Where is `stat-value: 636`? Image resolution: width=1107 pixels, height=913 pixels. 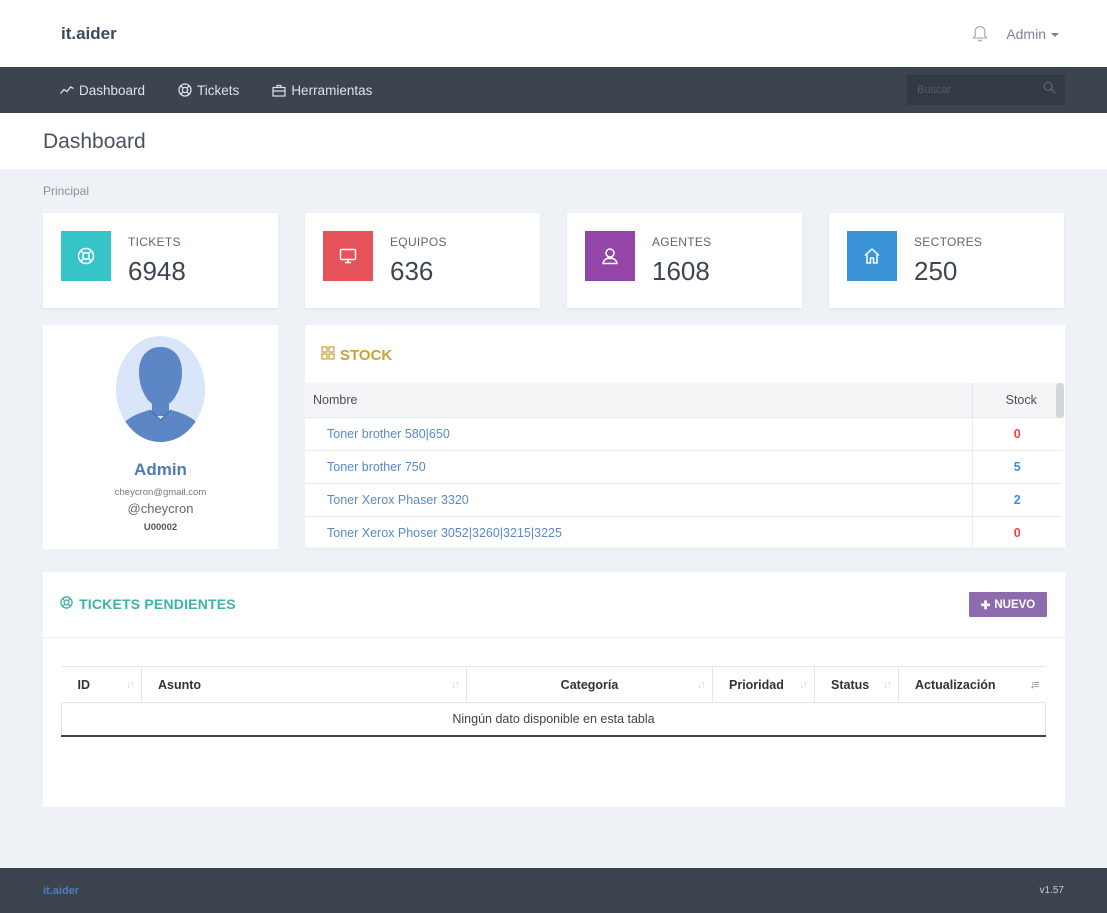 stat-value: 636 is located at coordinates (412, 271).